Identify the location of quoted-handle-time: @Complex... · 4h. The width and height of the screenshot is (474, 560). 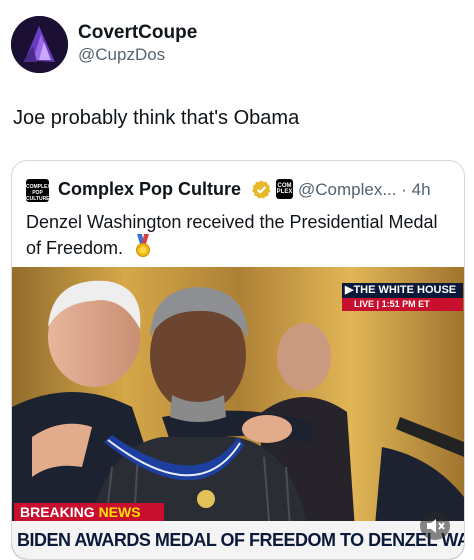
(364, 190).